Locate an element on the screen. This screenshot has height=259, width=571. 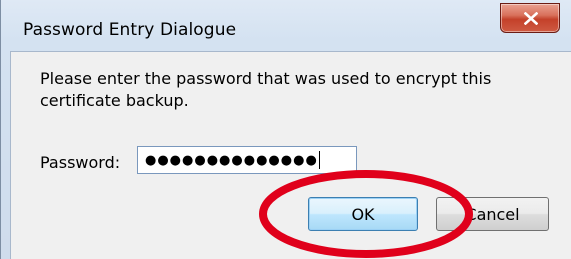
password-field: ●●●●●●●●●●●●●● is located at coordinates (247, 160).